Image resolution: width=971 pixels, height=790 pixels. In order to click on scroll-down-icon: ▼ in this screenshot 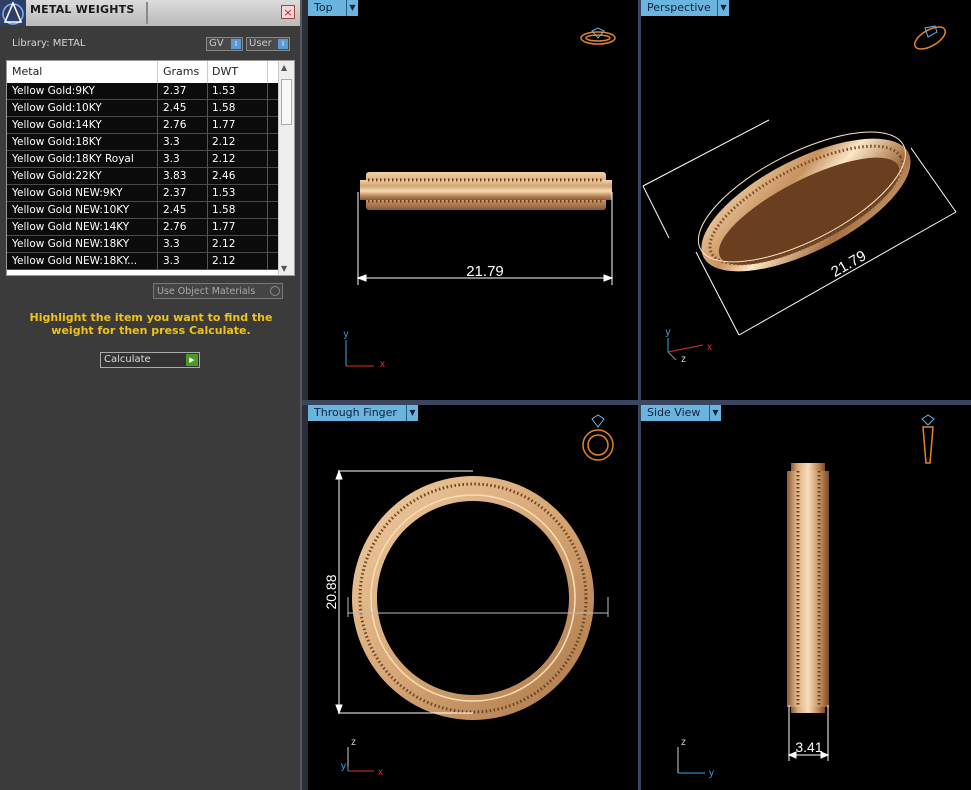, I will do `click(284, 268)`.